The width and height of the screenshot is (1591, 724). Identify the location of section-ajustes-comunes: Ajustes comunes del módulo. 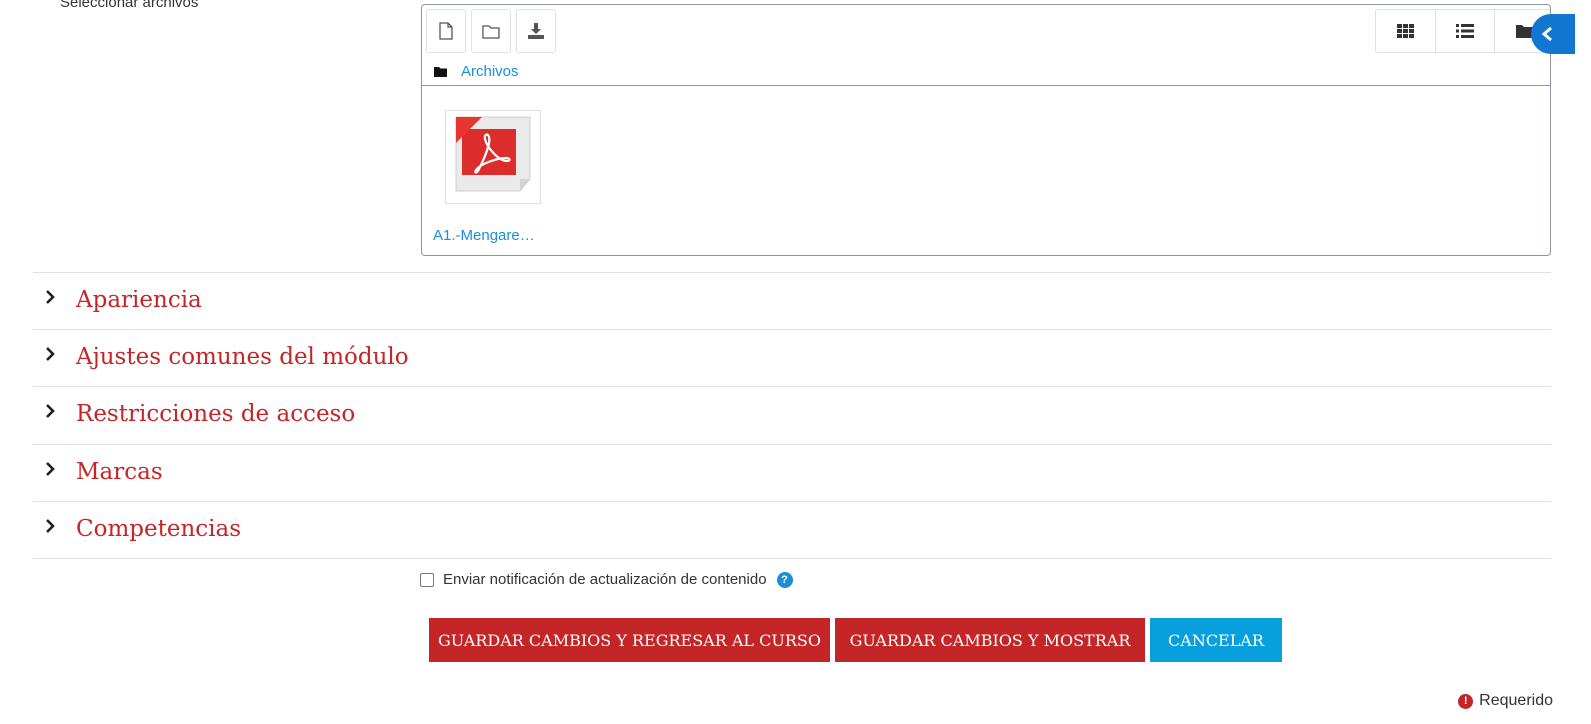
(792, 357).